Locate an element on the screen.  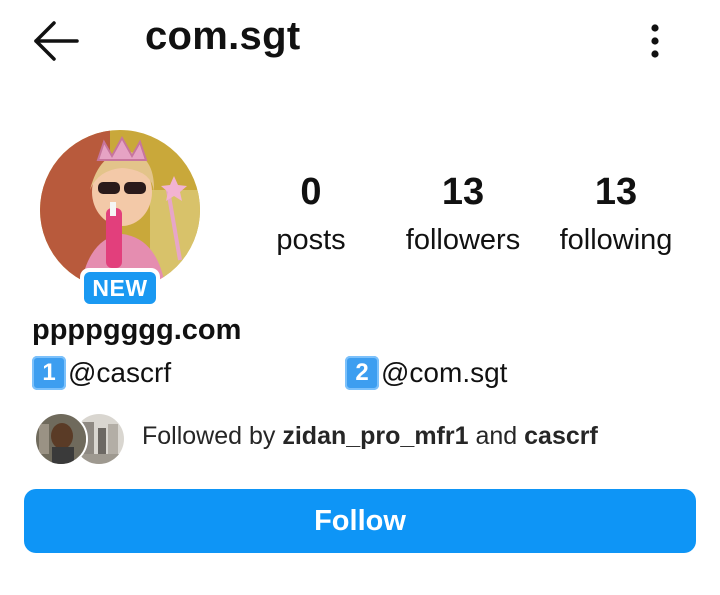
bio-link-1: 1 @cascrf is located at coordinates (101, 373).